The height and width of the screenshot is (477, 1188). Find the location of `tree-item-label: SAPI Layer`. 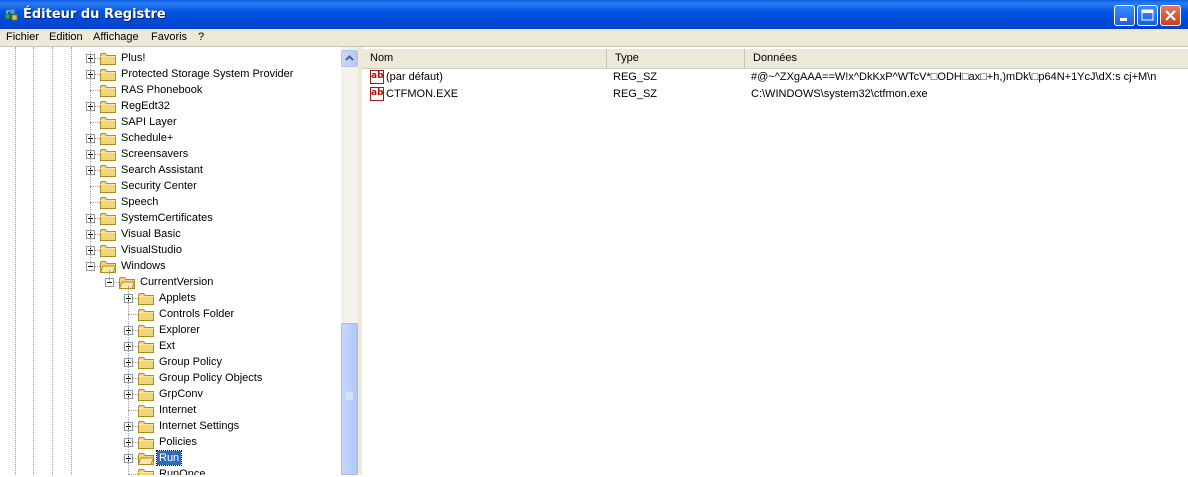

tree-item-label: SAPI Layer is located at coordinates (149, 122).